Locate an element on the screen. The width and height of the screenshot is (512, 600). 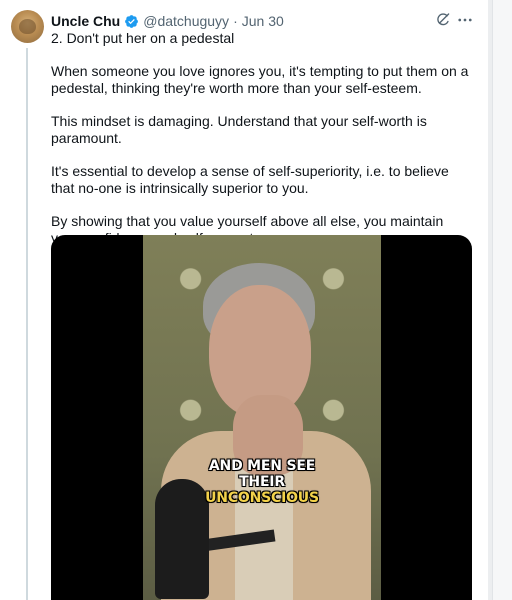
caption-line: THEIR is located at coordinates (262, 482).